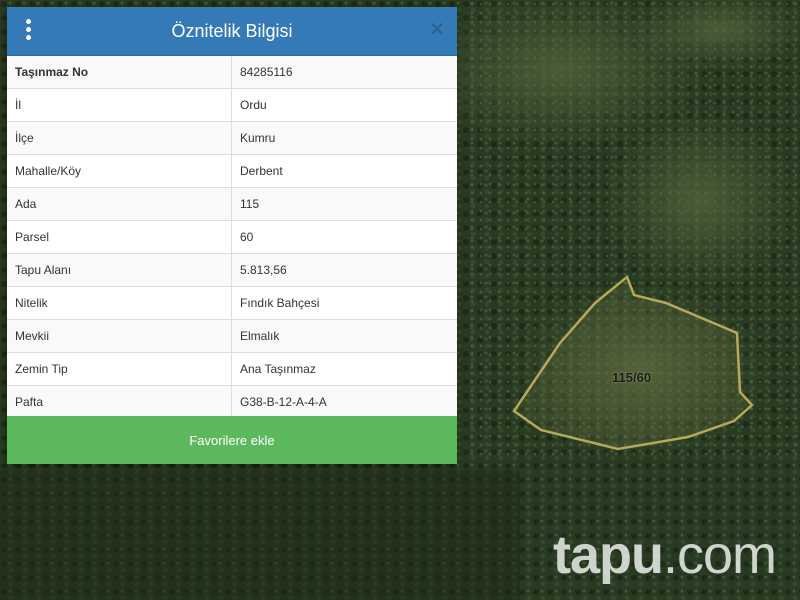 This screenshot has height=600, width=800. What do you see at coordinates (119, 171) in the screenshot?
I see `attribute-key: Mahalle/Köy` at bounding box center [119, 171].